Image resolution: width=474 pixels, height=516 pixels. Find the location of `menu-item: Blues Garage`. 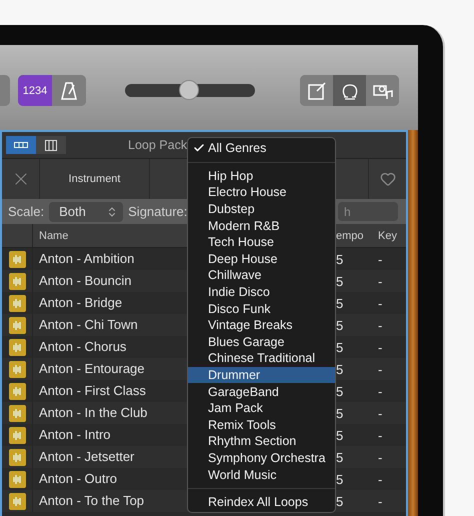

menu-item: Blues Garage is located at coordinates (261, 342).